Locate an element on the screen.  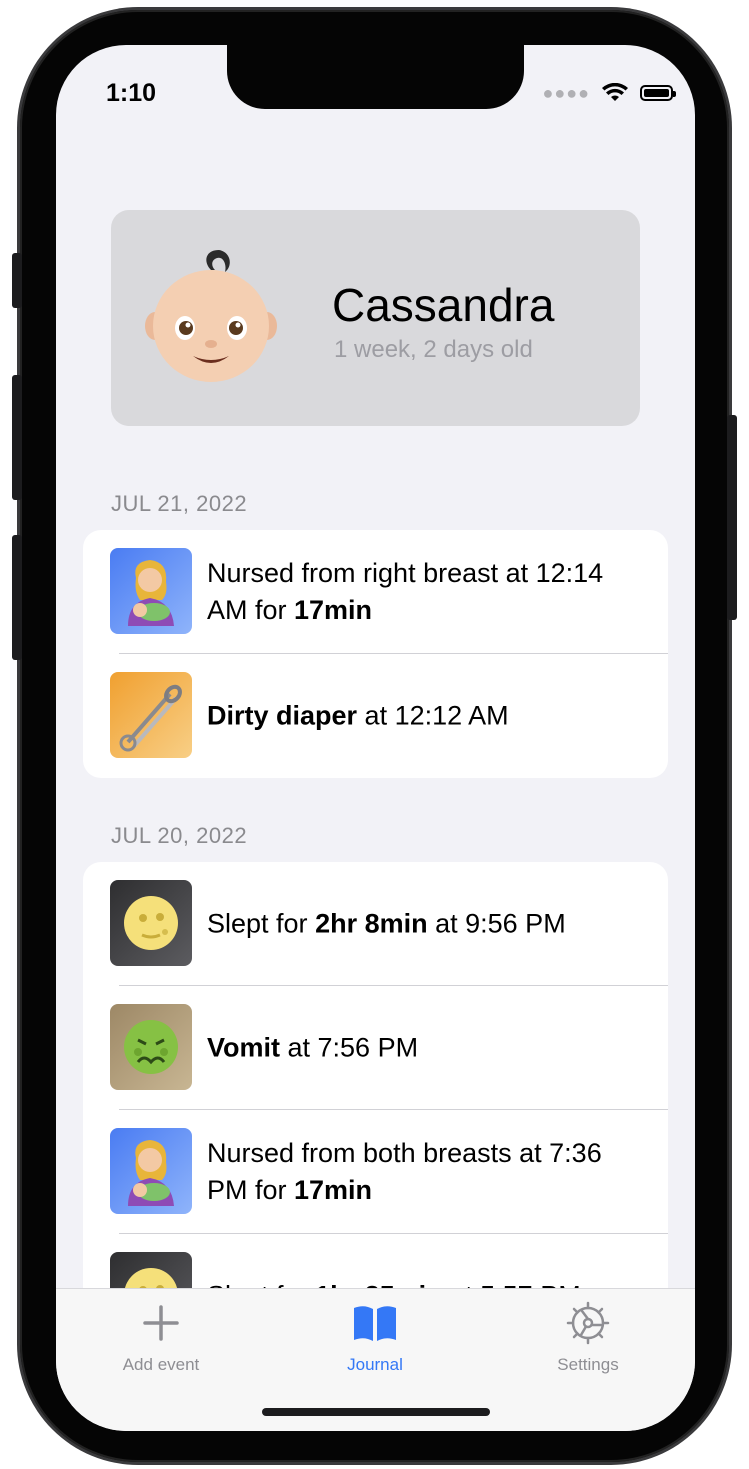
baby-age: 1 week, 2 days old is located at coordinates (433, 349).